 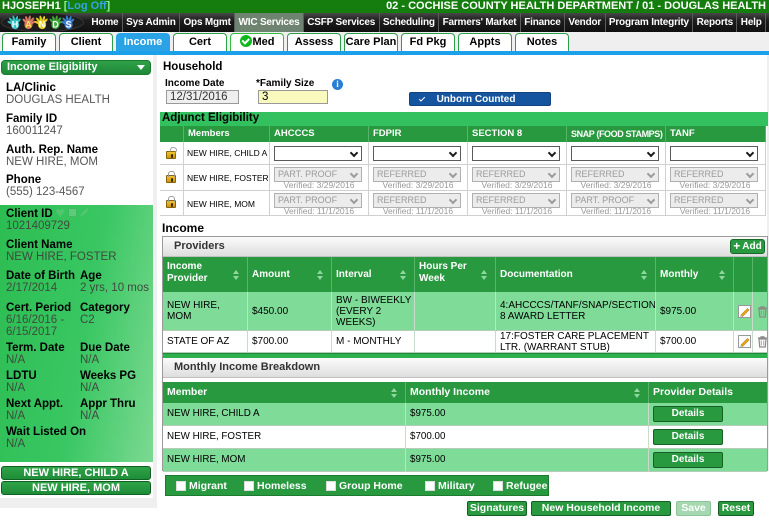 I want to click on svg-text: H, so click(x=15, y=25).